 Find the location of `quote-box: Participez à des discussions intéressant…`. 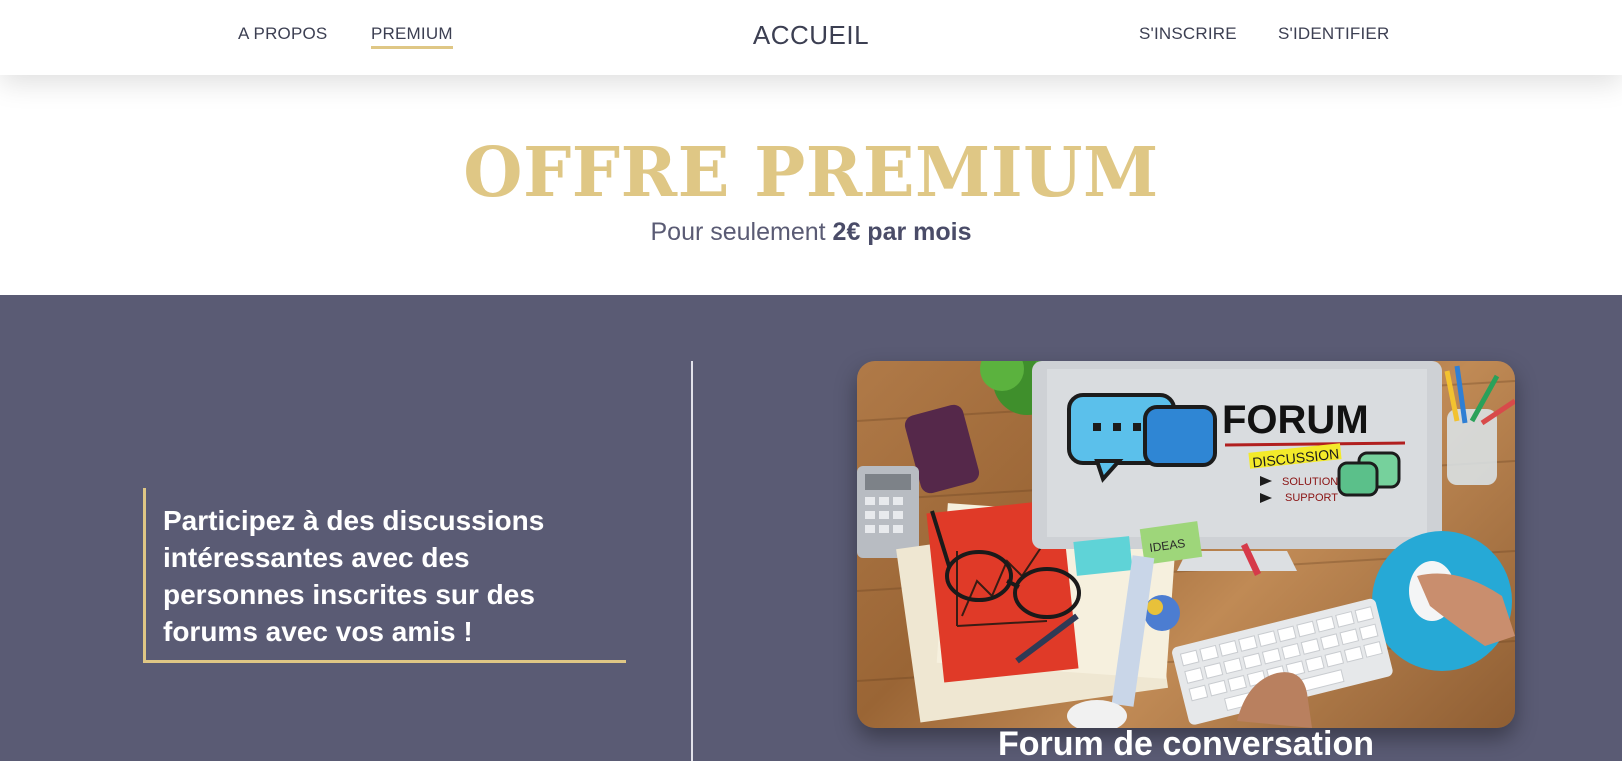

quote-box: Participez à des discussions intéressant… is located at coordinates (384, 575).